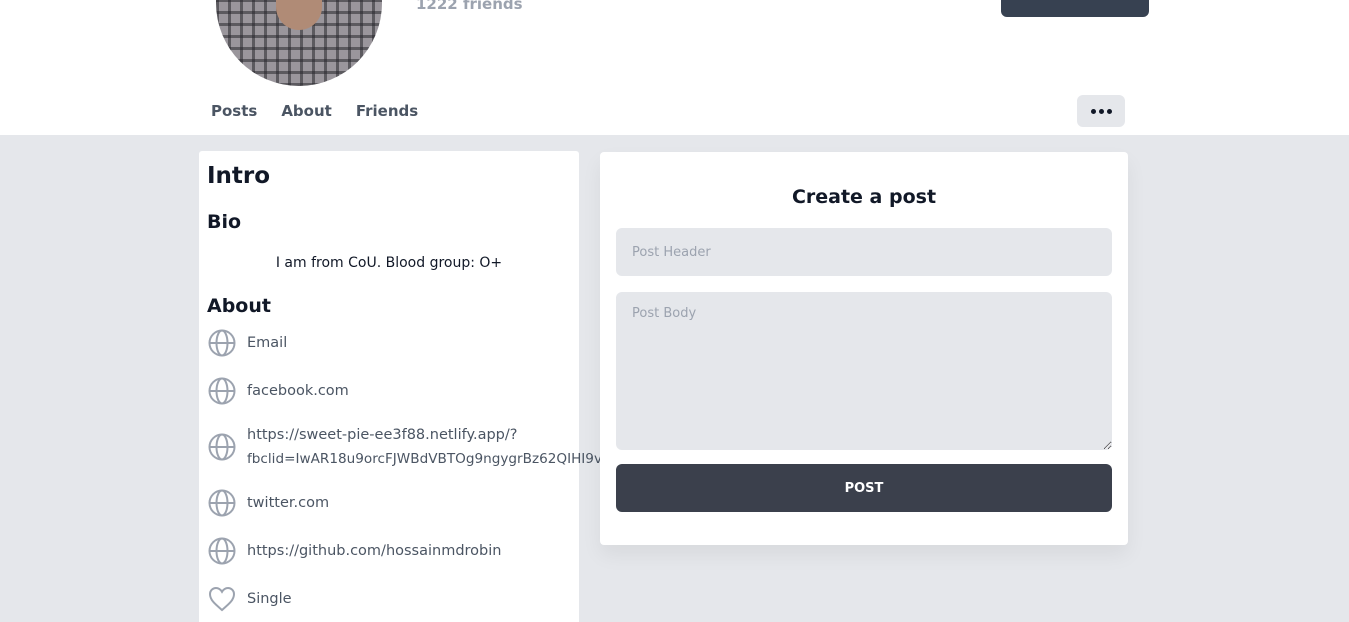  I want to click on post-body-textarea, so click(864, 371).